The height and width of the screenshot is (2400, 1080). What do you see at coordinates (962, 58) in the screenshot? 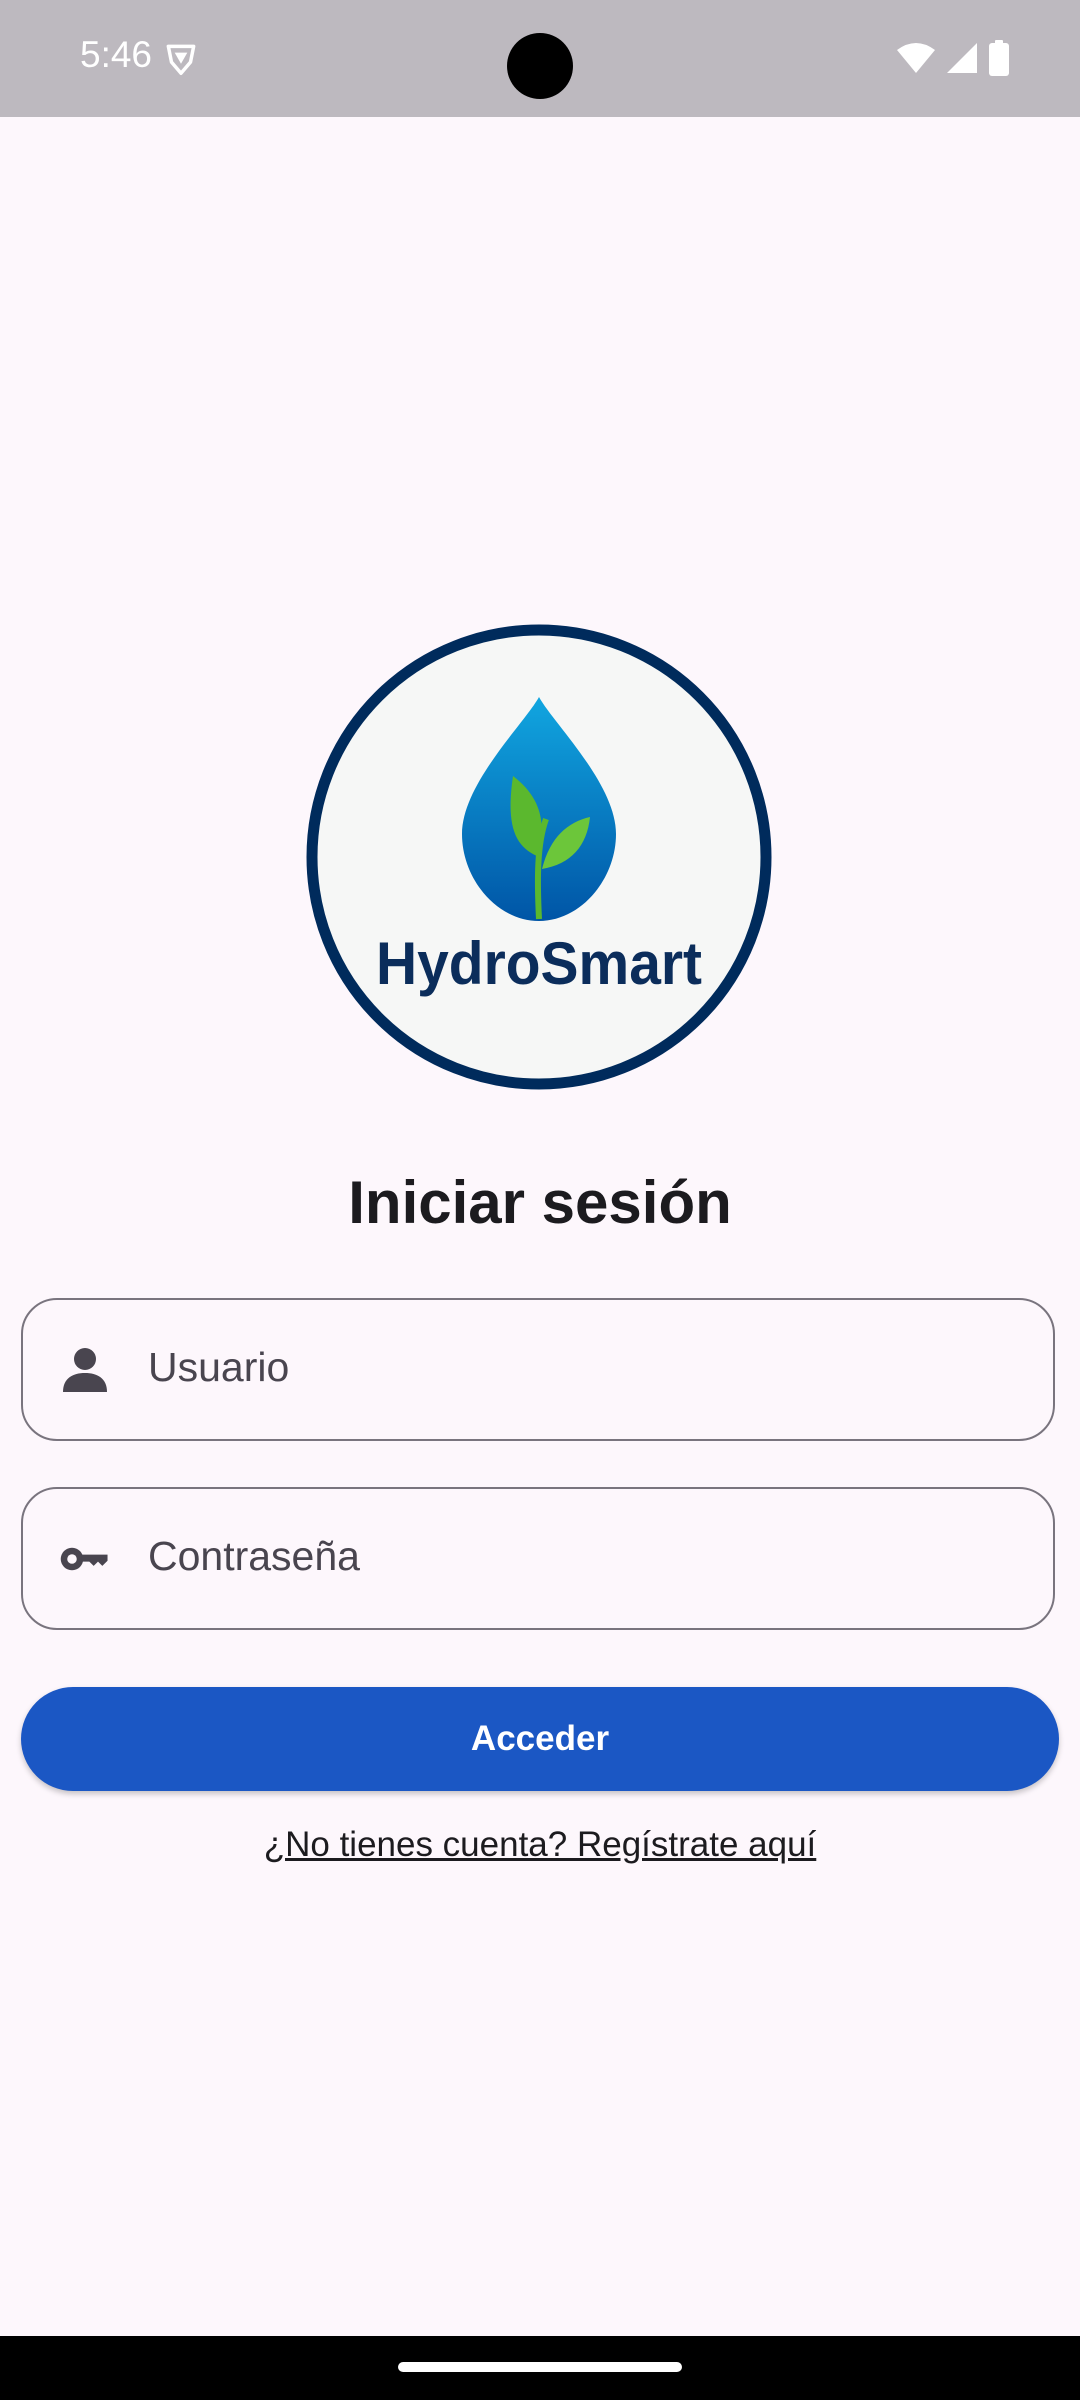
I see `signal-icon` at bounding box center [962, 58].